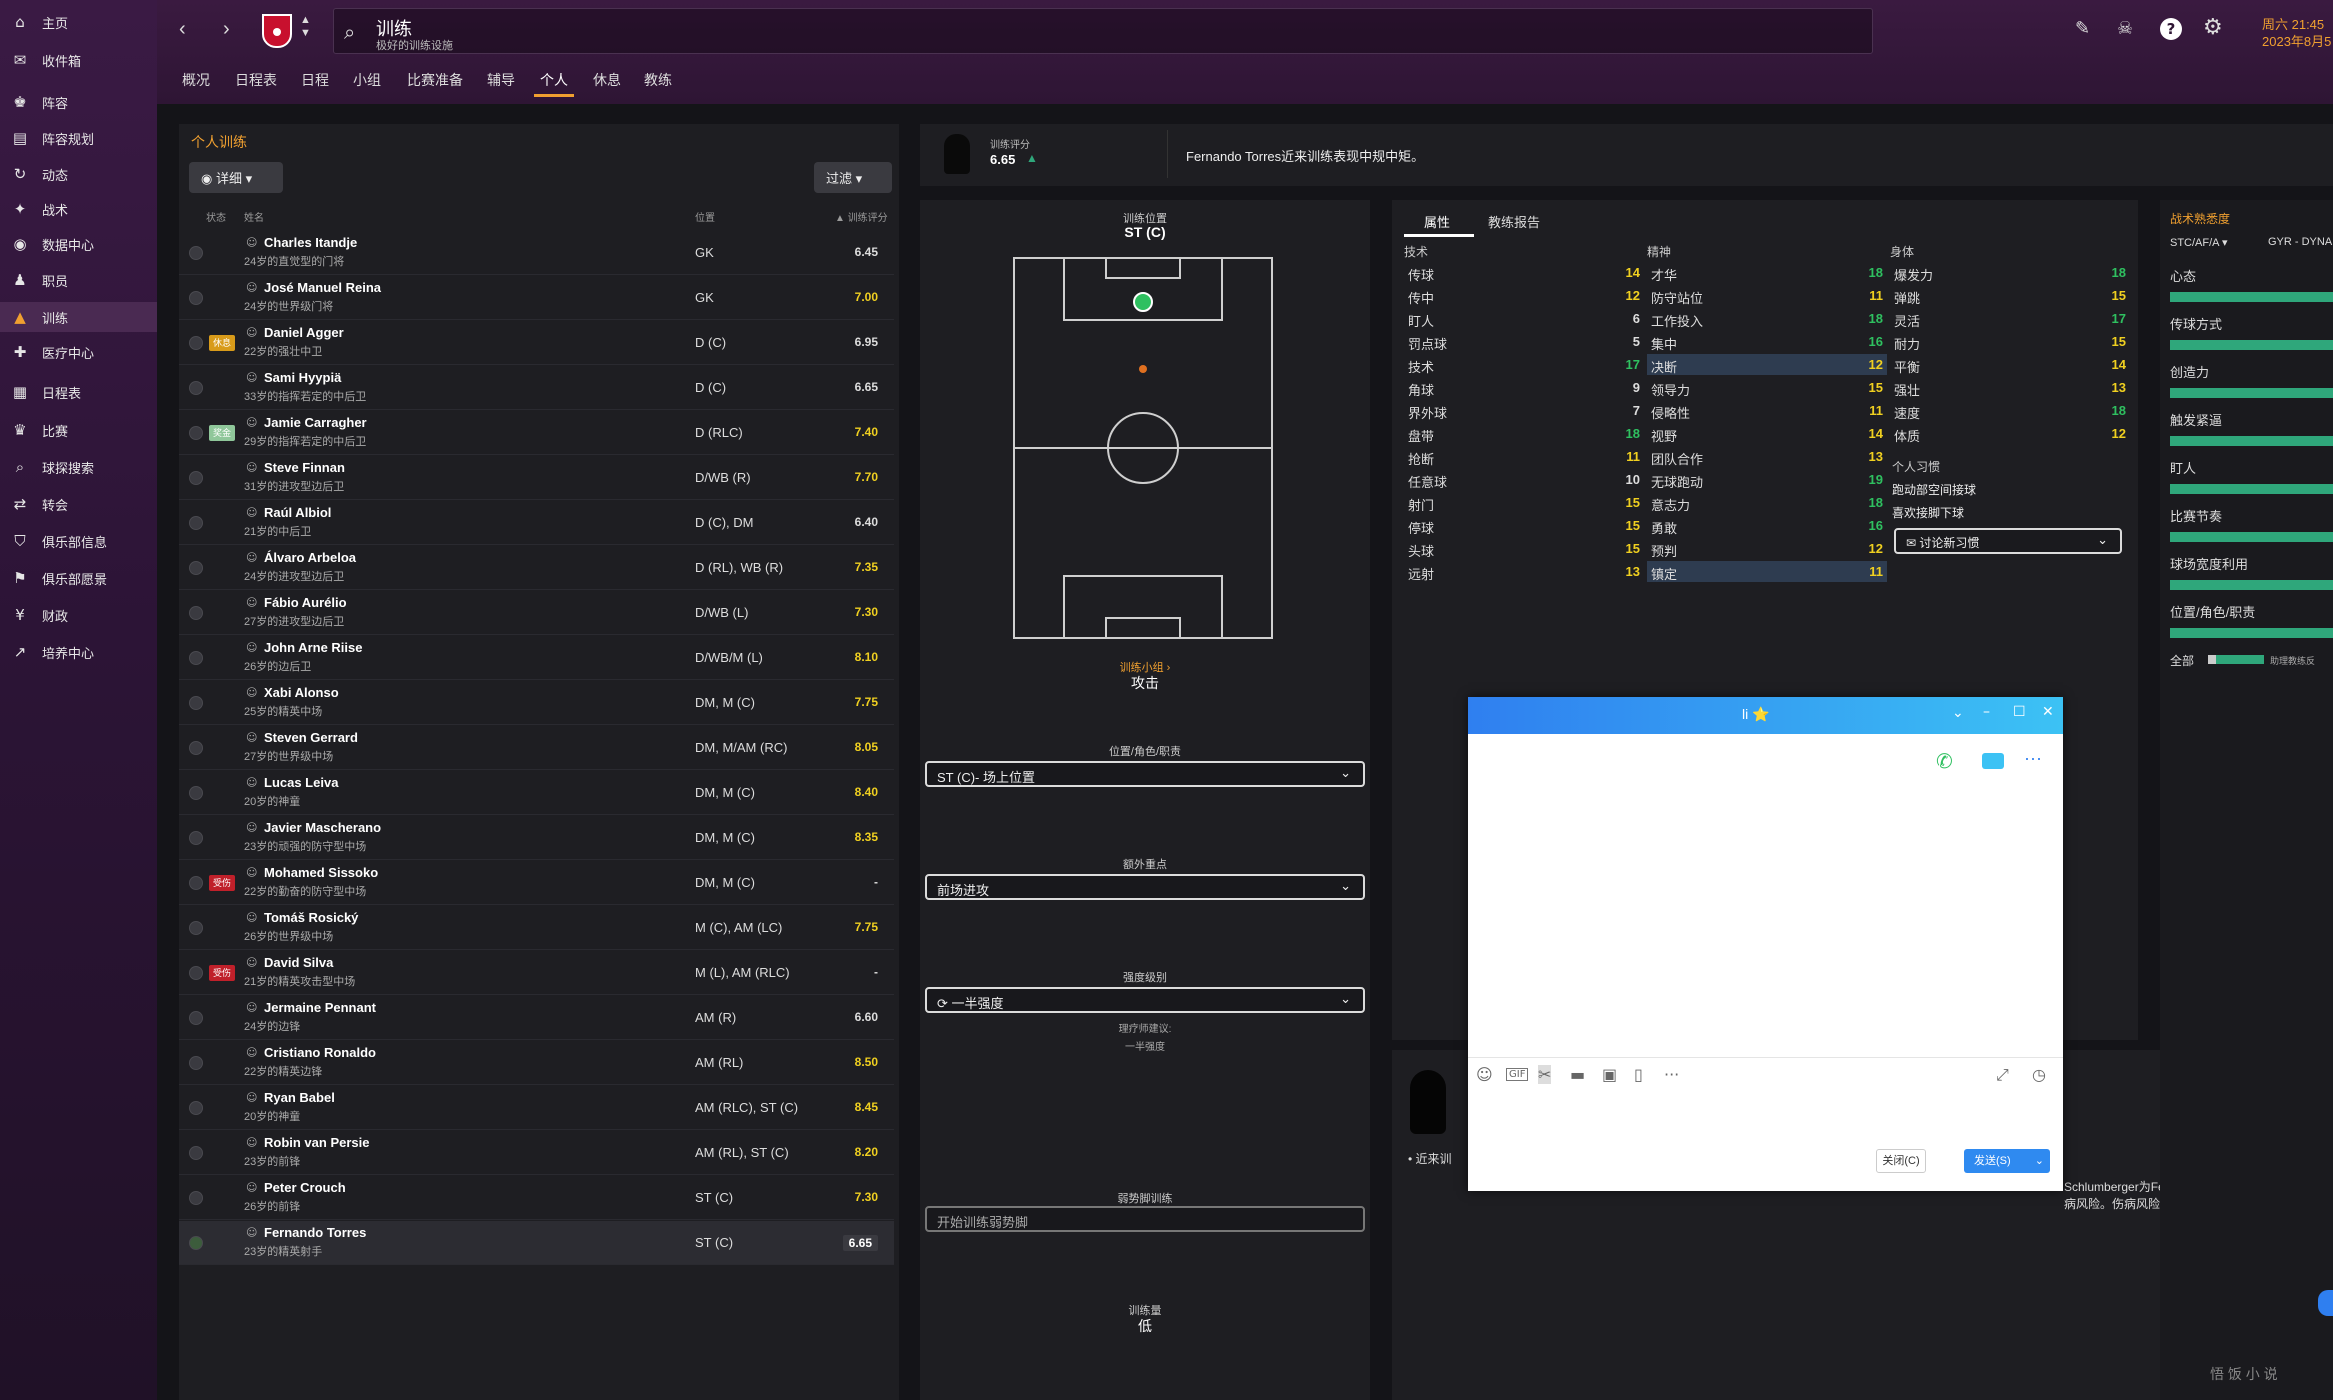 The width and height of the screenshot is (2333, 1400). What do you see at coordinates (1958, 713) in the screenshot?
I see `chevron-down-icon: ⌄` at bounding box center [1958, 713].